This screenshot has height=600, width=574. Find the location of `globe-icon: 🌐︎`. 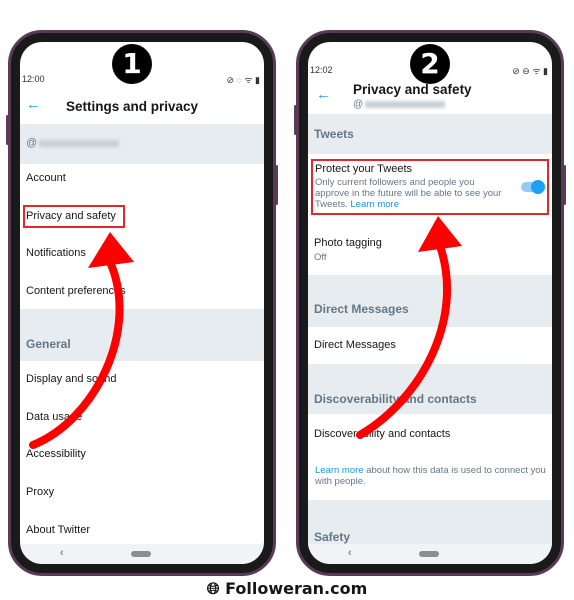

globe-icon: 🌐︎ is located at coordinates (213, 588).